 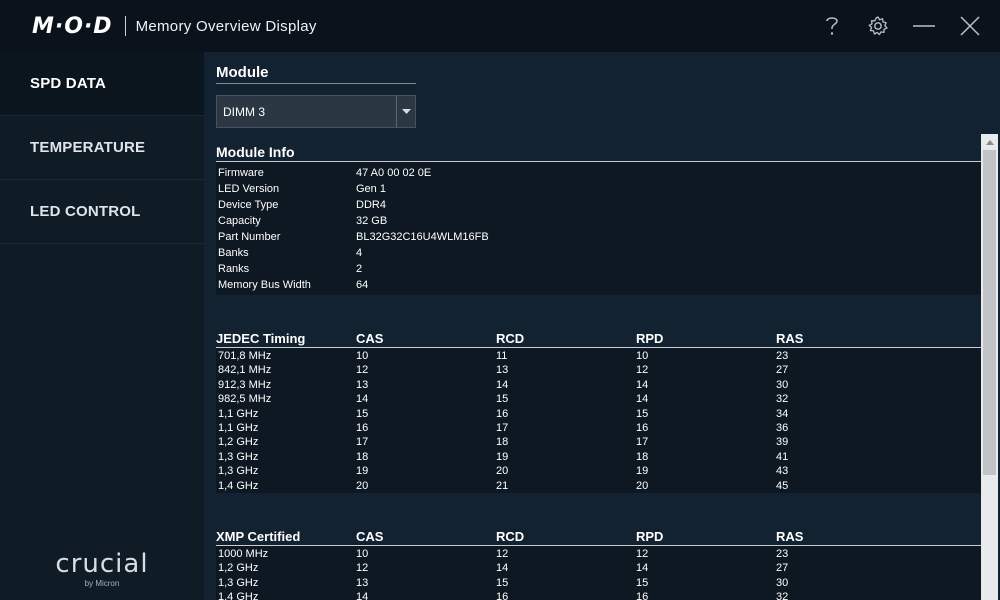 What do you see at coordinates (72, 26) in the screenshot?
I see `app-logo: M·O·D` at bounding box center [72, 26].